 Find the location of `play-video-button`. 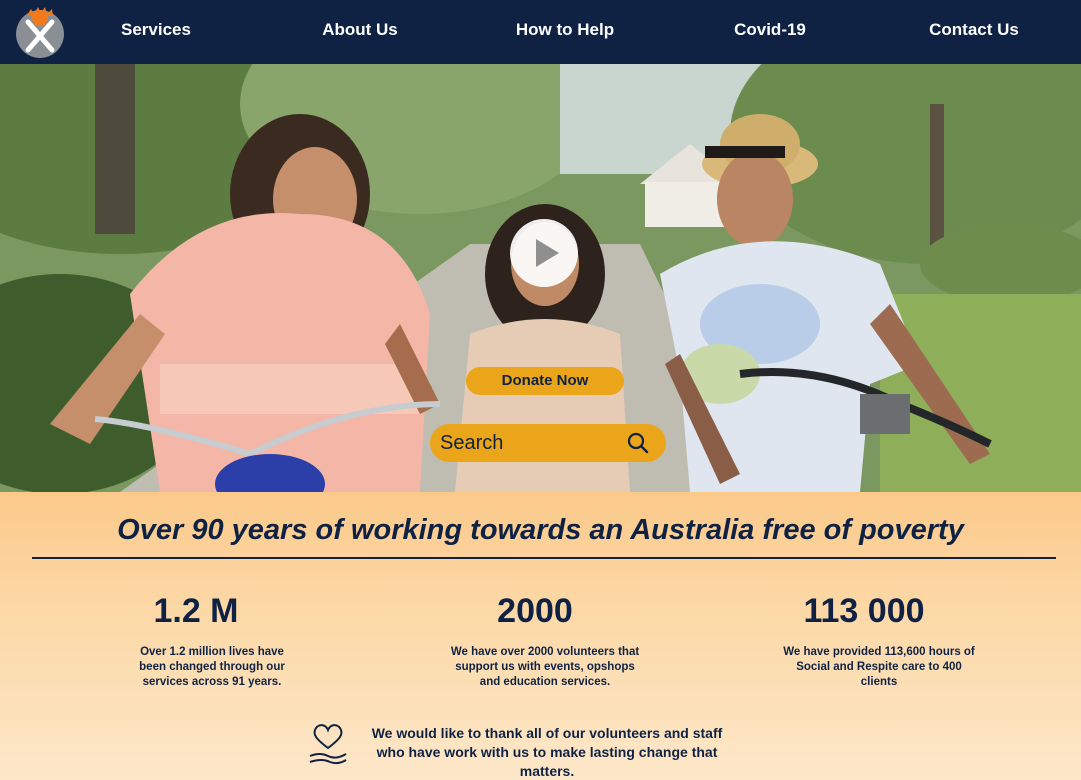

play-video-button is located at coordinates (544, 253).